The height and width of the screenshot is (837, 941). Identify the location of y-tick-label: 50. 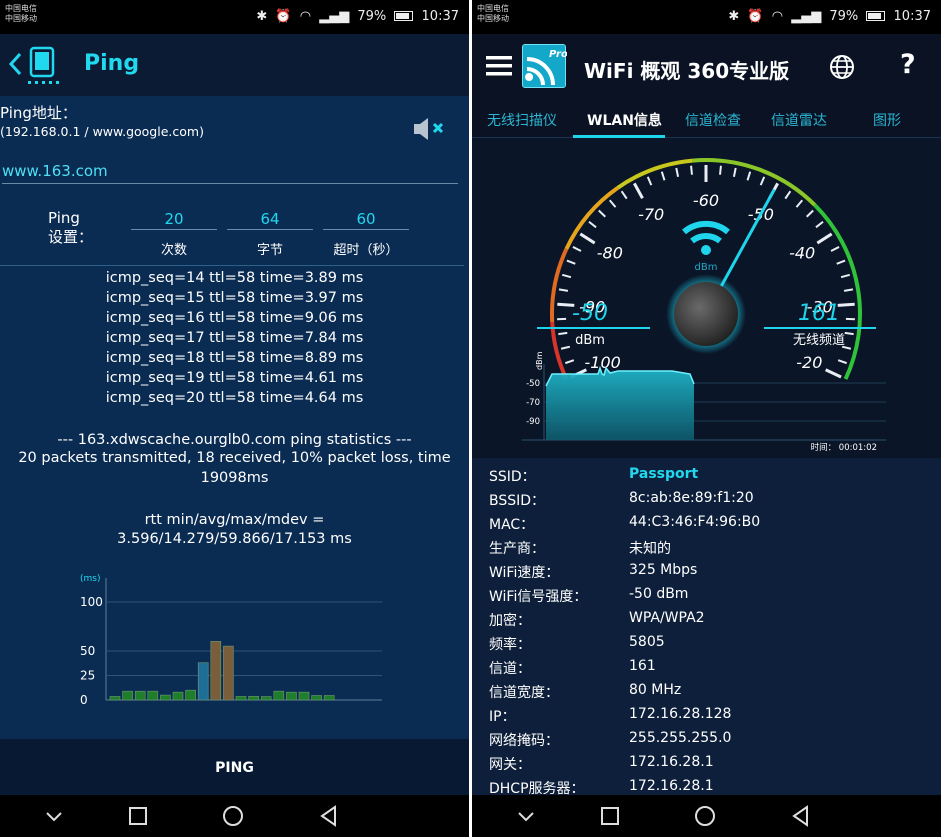
(87, 651).